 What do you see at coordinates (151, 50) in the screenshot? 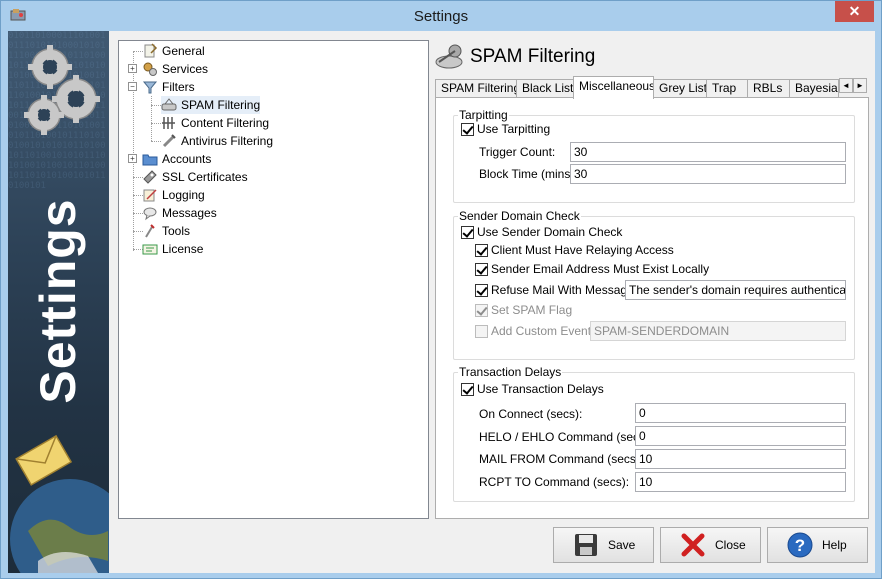
I see `general-icon` at bounding box center [151, 50].